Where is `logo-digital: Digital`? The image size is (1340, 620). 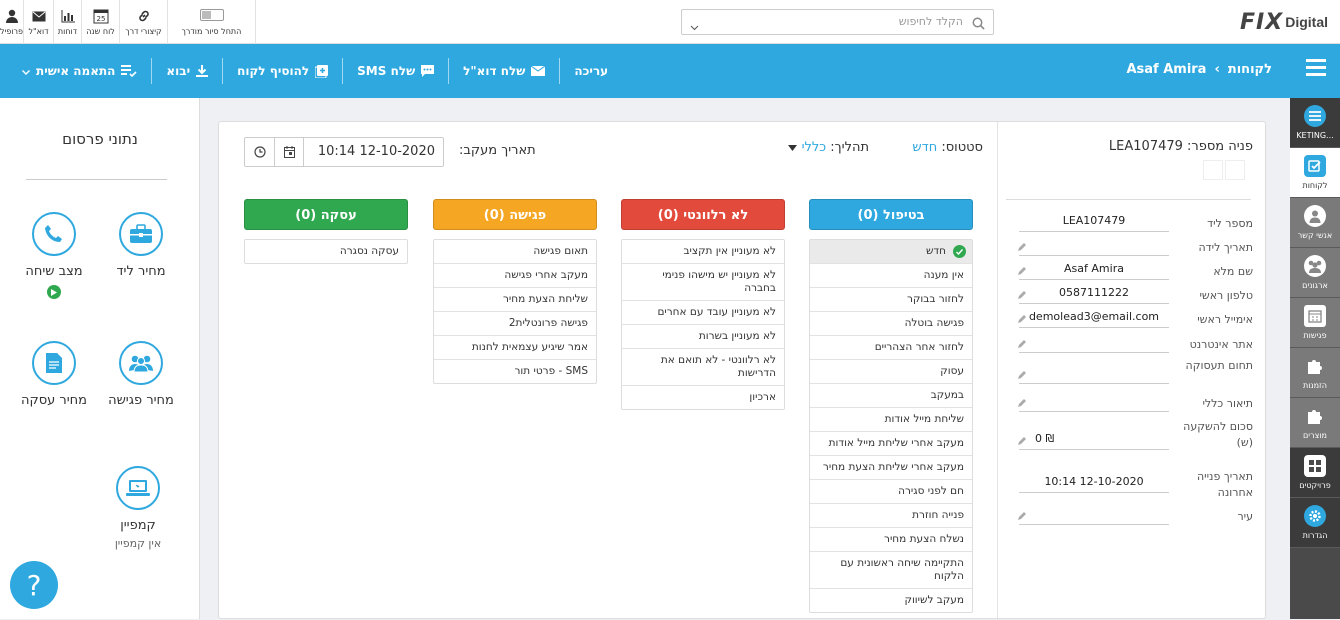 logo-digital: Digital is located at coordinates (1306, 22).